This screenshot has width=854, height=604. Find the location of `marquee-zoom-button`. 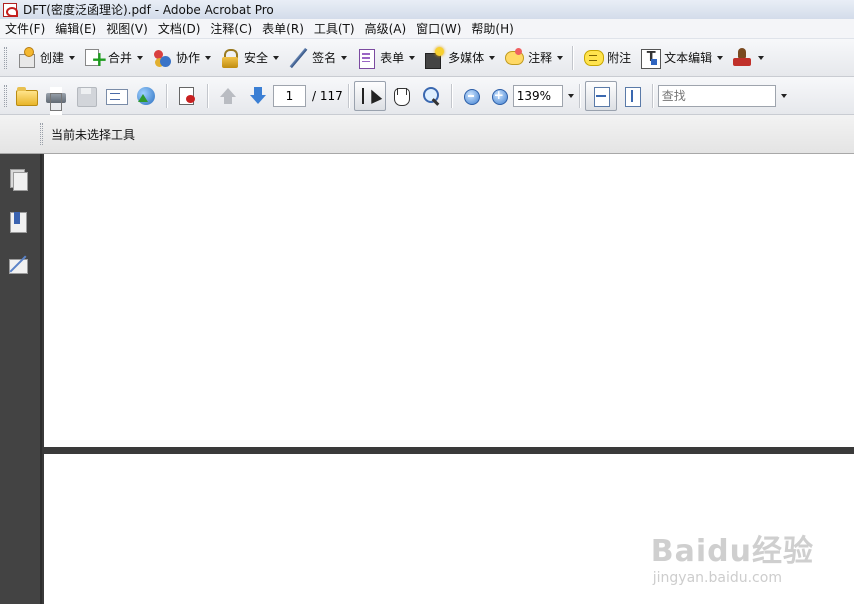

marquee-zoom-button is located at coordinates (431, 96).